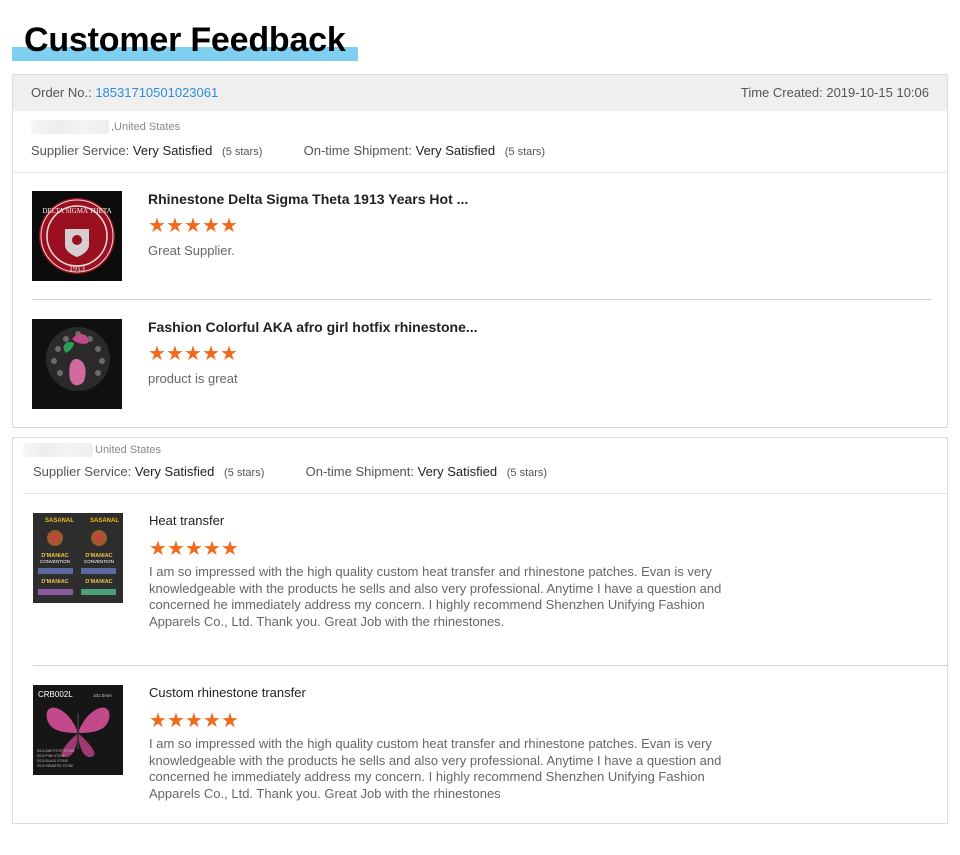  Describe the element at coordinates (56, 751) in the screenshot. I see `thumb-legend: SS10 AMETHYST STONE` at that location.